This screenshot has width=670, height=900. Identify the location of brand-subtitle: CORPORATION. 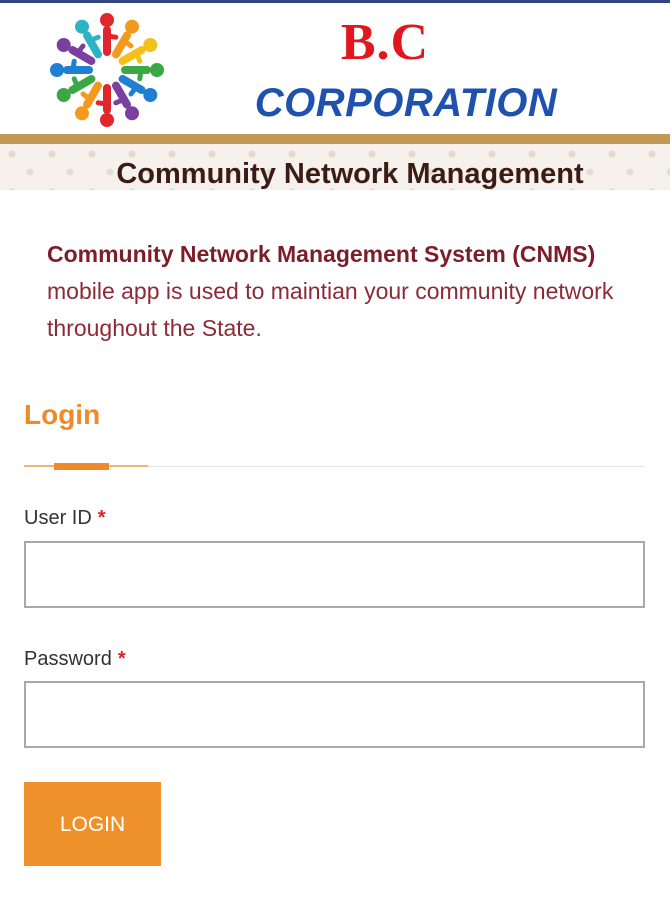
(406, 103).